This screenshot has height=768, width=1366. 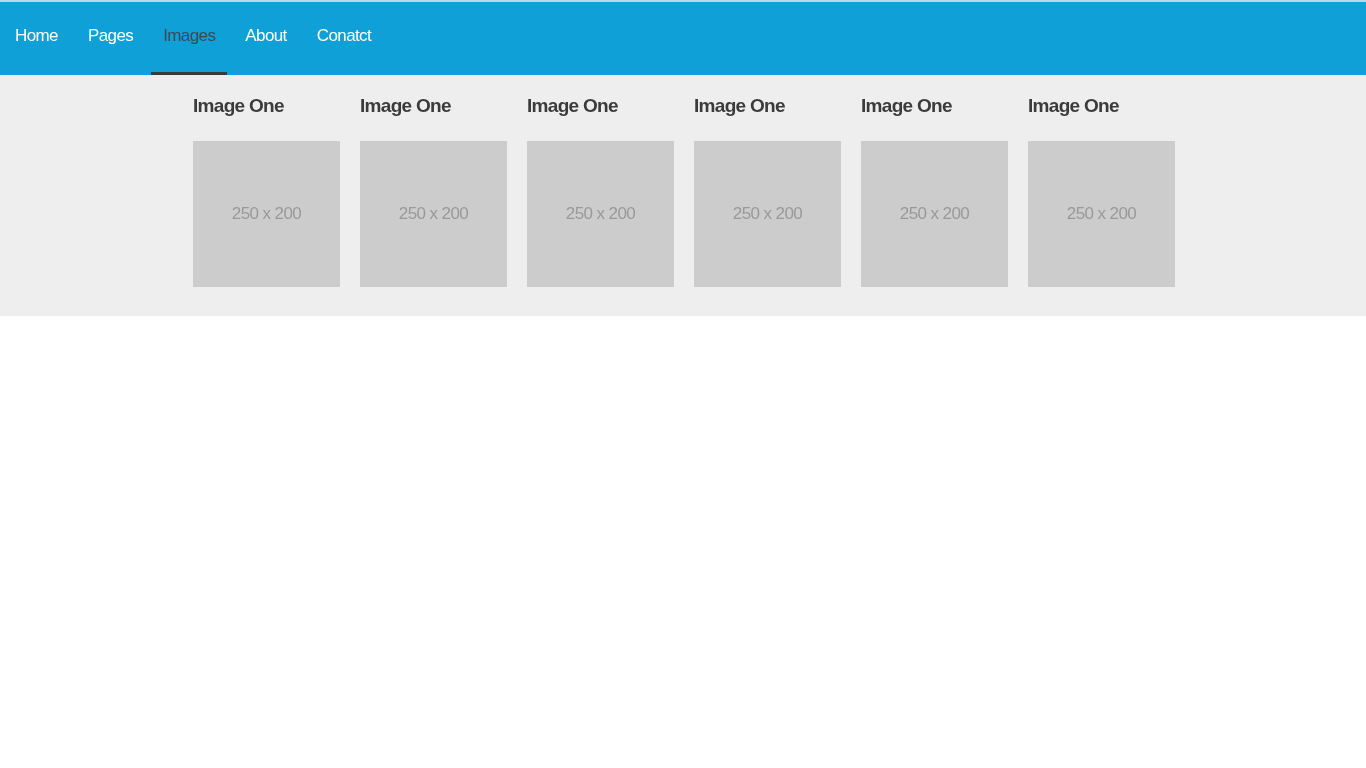 I want to click on nav-link: Pages, so click(x=110, y=38).